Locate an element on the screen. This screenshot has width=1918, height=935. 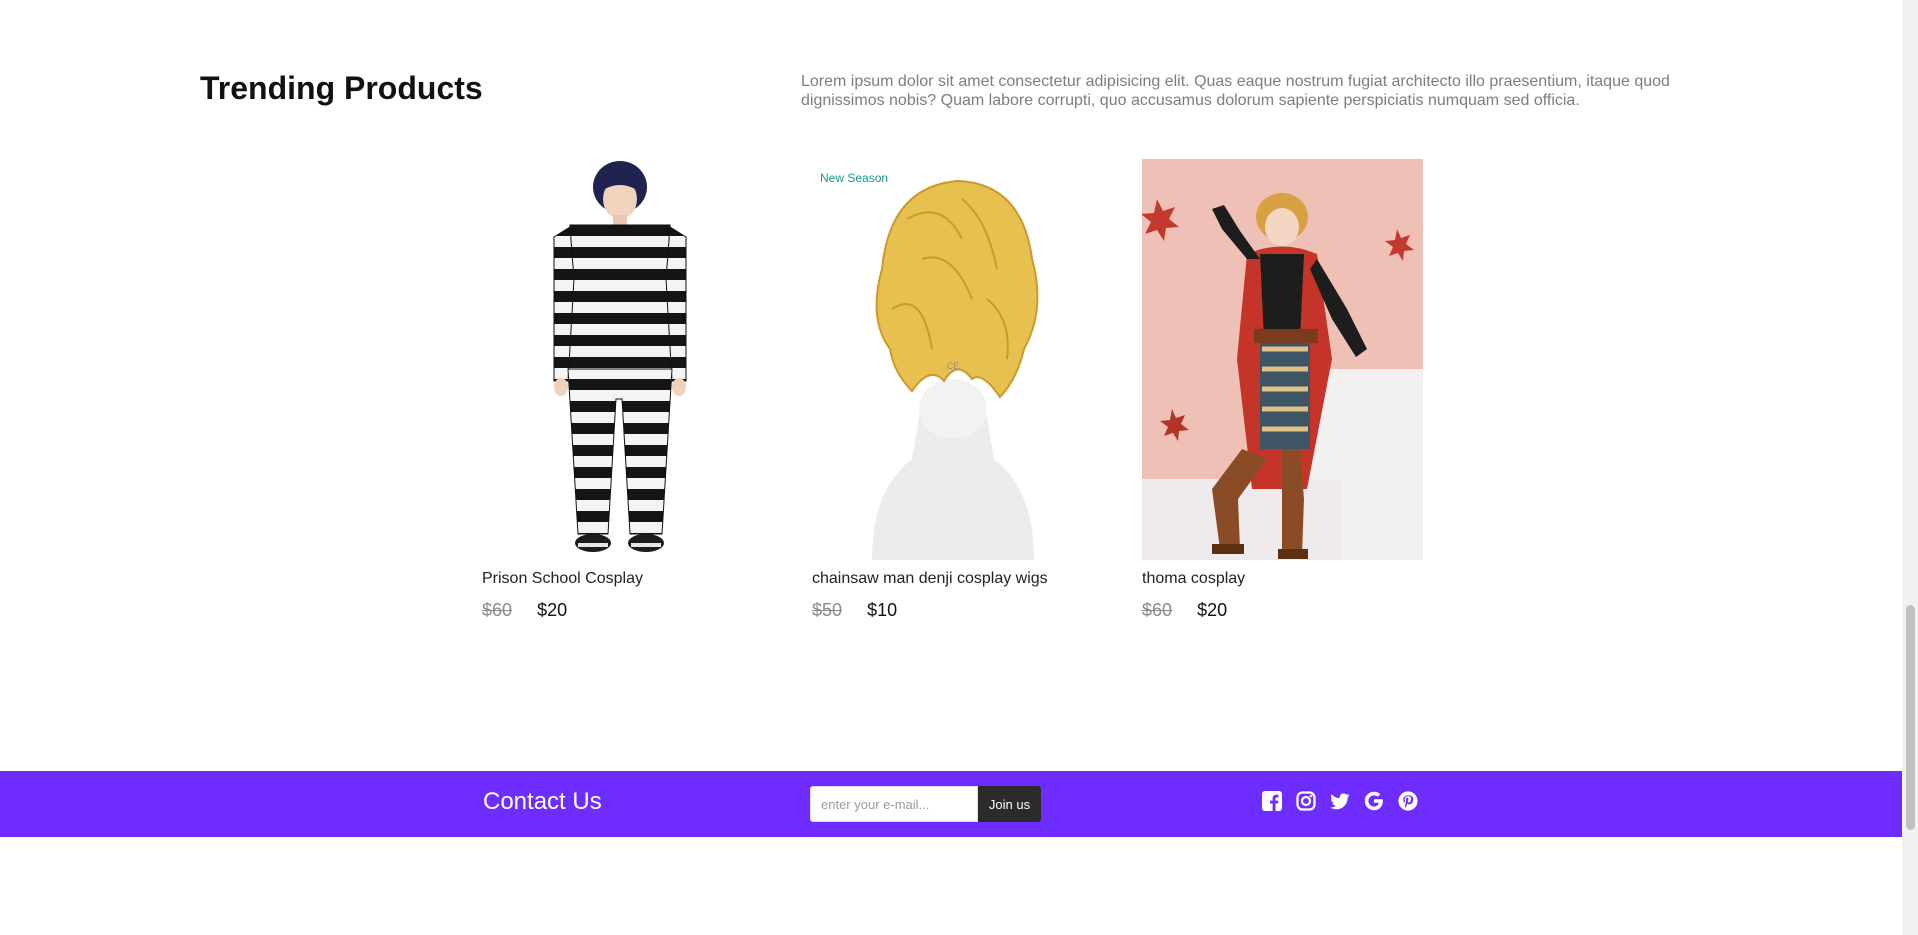
thoma-cosplay-image is located at coordinates (1282, 359).